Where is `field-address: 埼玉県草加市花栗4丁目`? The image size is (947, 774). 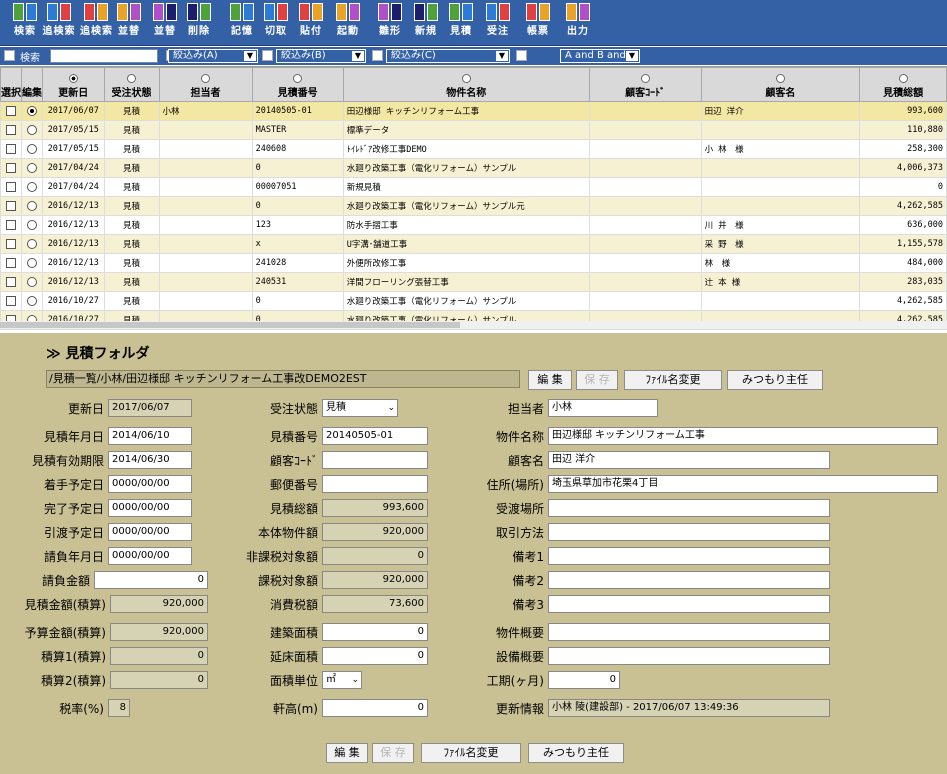 field-address: 埼玉県草加市花栗4丁目 is located at coordinates (743, 484).